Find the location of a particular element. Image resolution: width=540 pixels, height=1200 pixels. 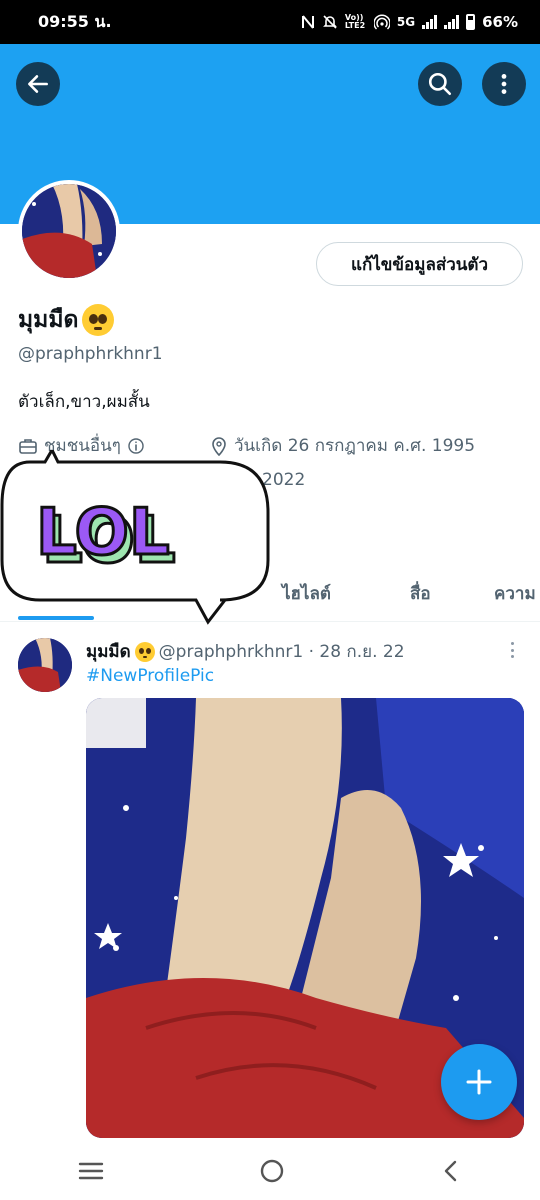

tweet-avatar-photo is located at coordinates (45, 665).